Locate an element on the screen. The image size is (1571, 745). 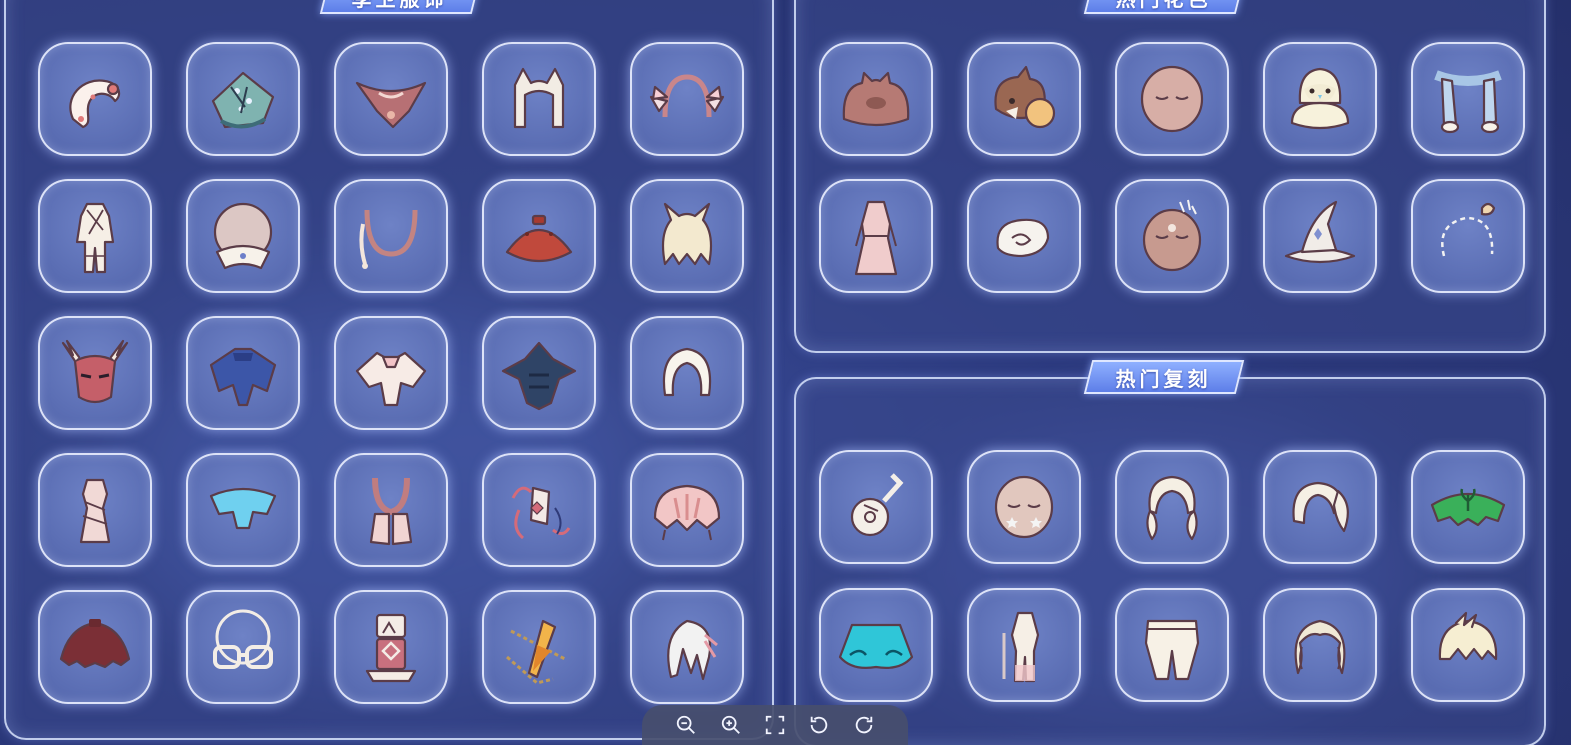
side-ponytail-hair-icon is located at coordinates (1320, 507).